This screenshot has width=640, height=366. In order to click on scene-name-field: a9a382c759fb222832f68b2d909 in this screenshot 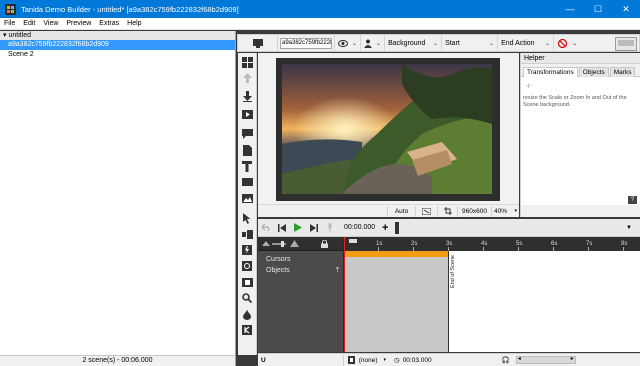, I will do `click(306, 43)`.